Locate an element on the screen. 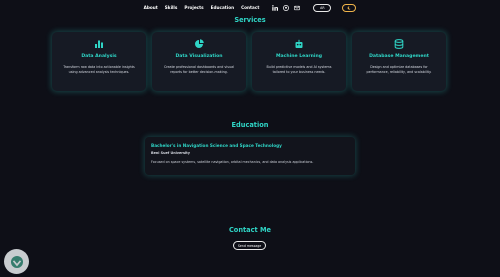 This screenshot has height=277, width=500. services-title: Services is located at coordinates (250, 20).